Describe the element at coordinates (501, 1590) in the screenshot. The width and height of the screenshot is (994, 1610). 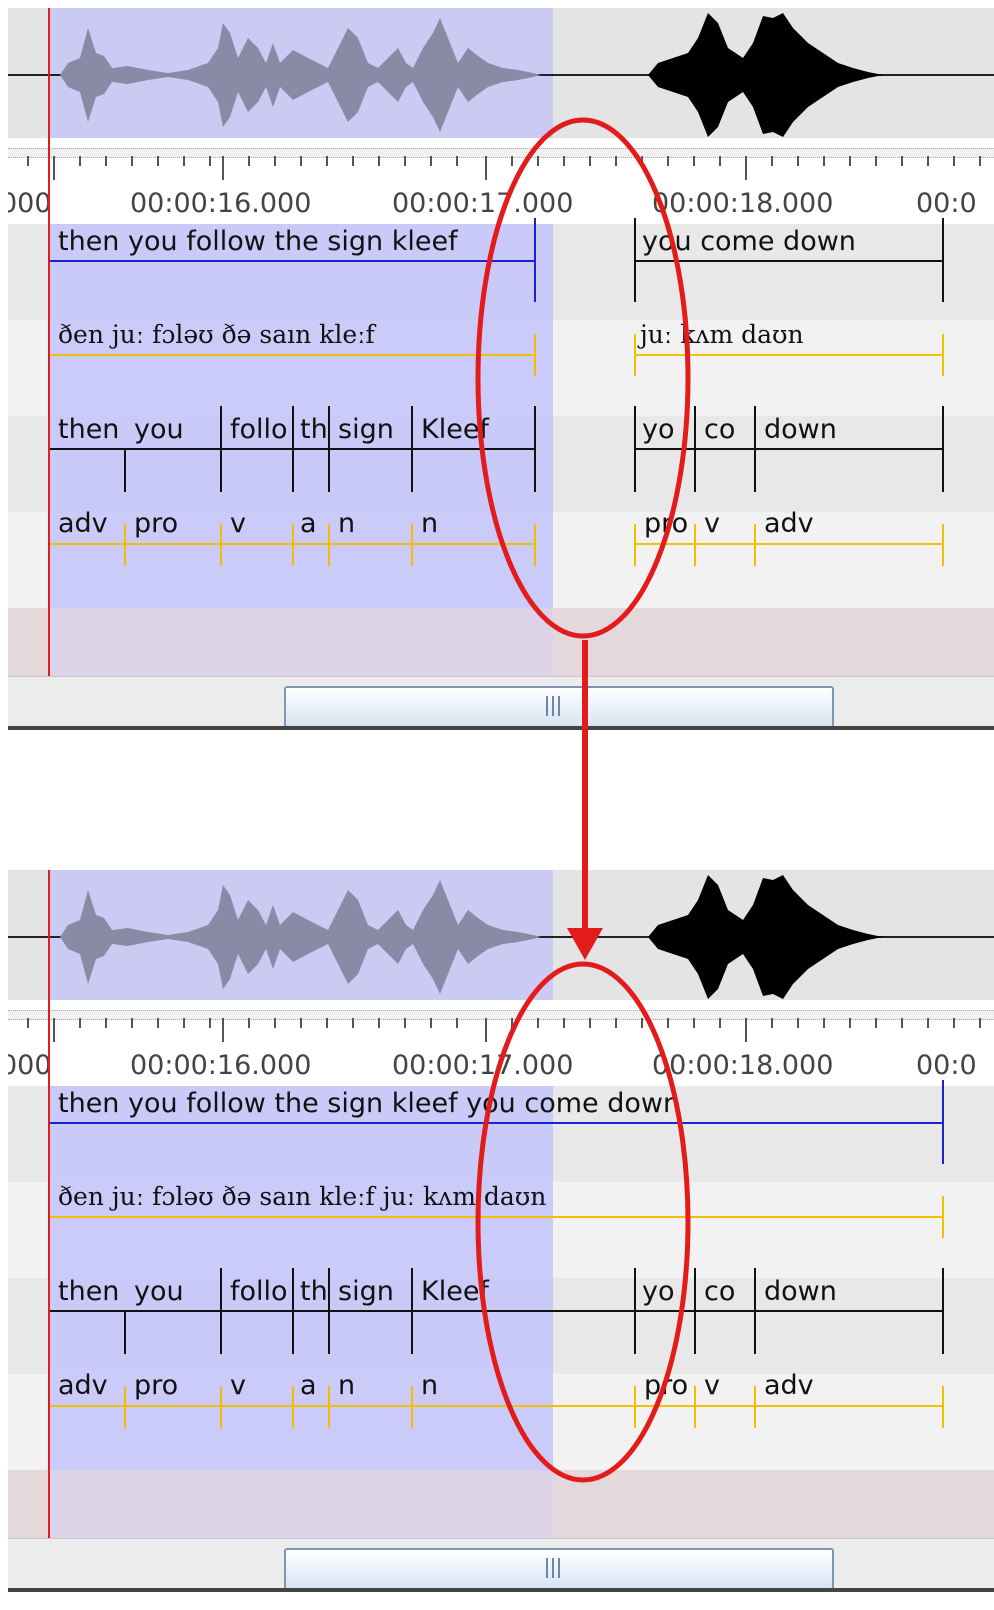
I see `panel-bottom-border` at that location.